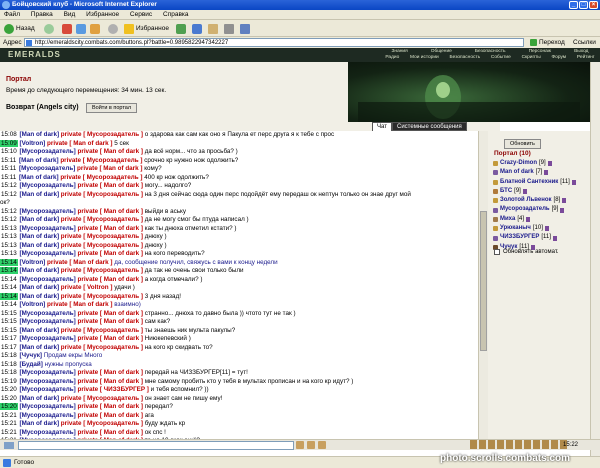  Describe the element at coordinates (593, 5) in the screenshot. I see `close-button: ×` at that location.